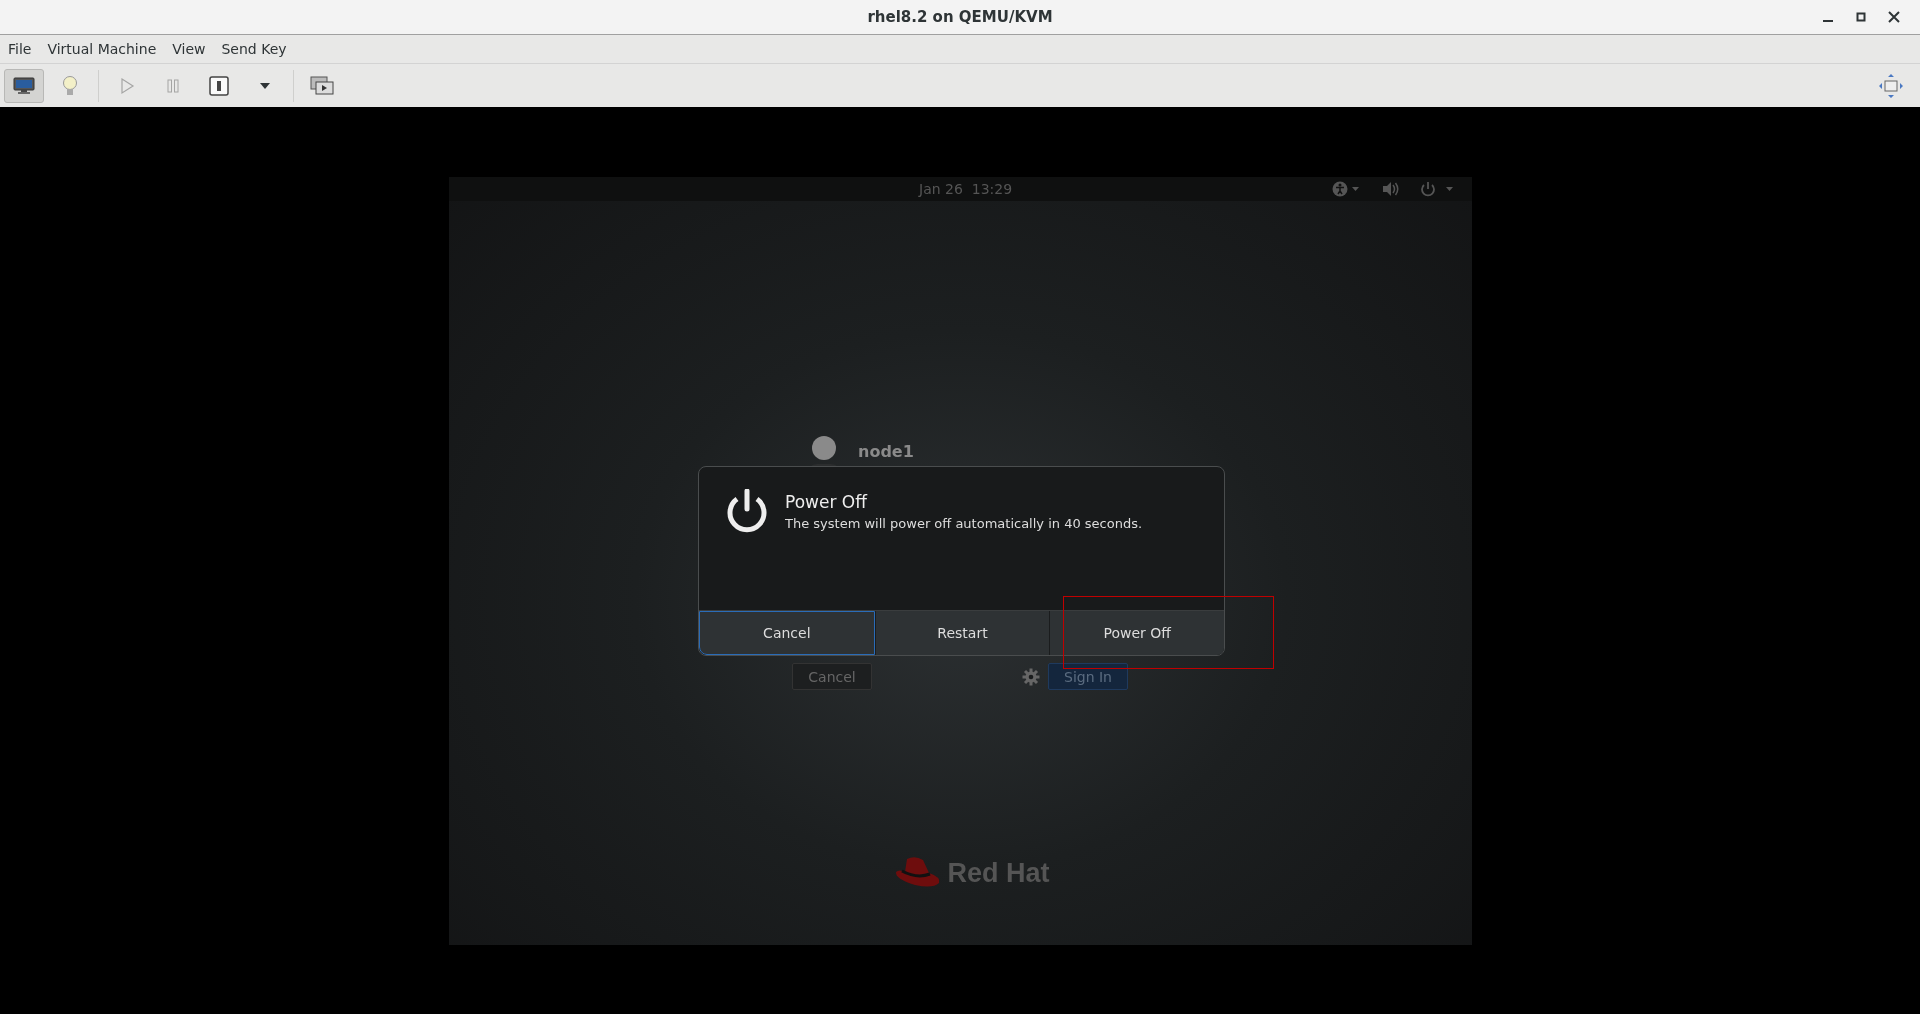  Describe the element at coordinates (127, 85) in the screenshot. I see `play-icon` at that location.